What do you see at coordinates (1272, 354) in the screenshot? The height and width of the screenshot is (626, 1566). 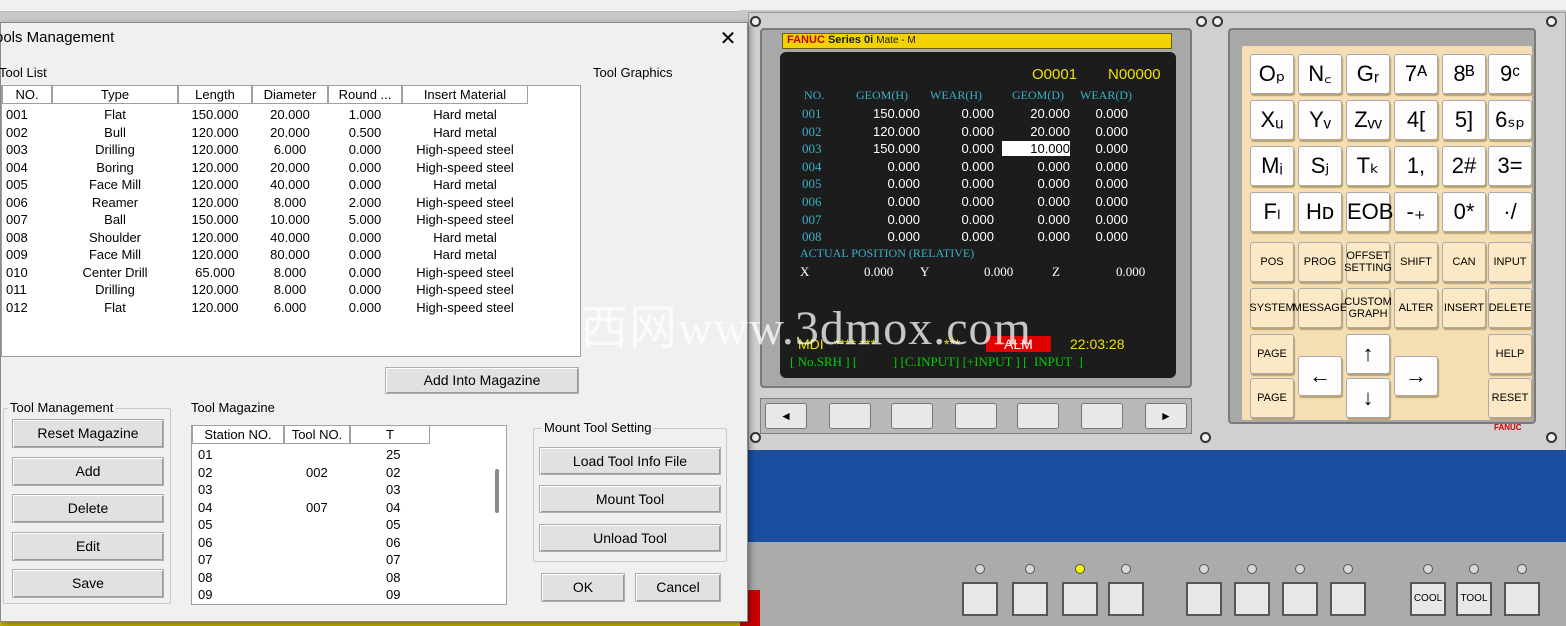 I see `page-up-button: PAGE` at bounding box center [1272, 354].